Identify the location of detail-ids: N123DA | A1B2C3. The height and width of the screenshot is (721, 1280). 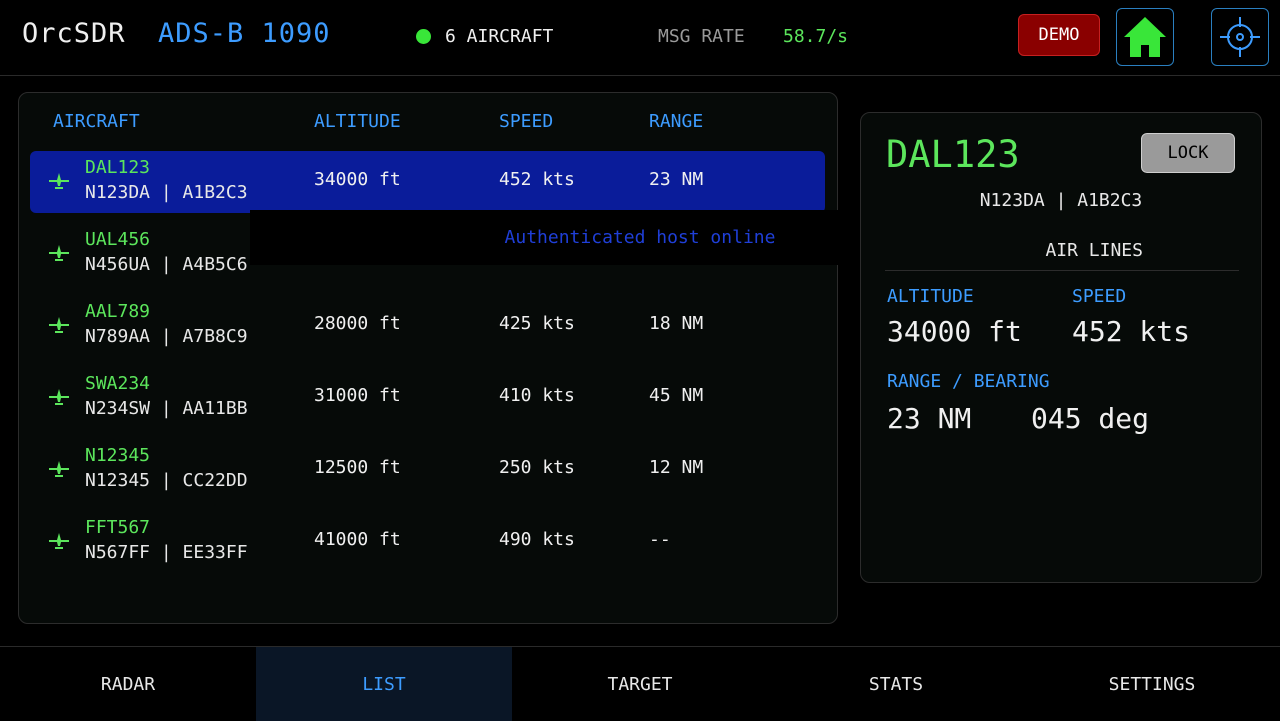
(1061, 200).